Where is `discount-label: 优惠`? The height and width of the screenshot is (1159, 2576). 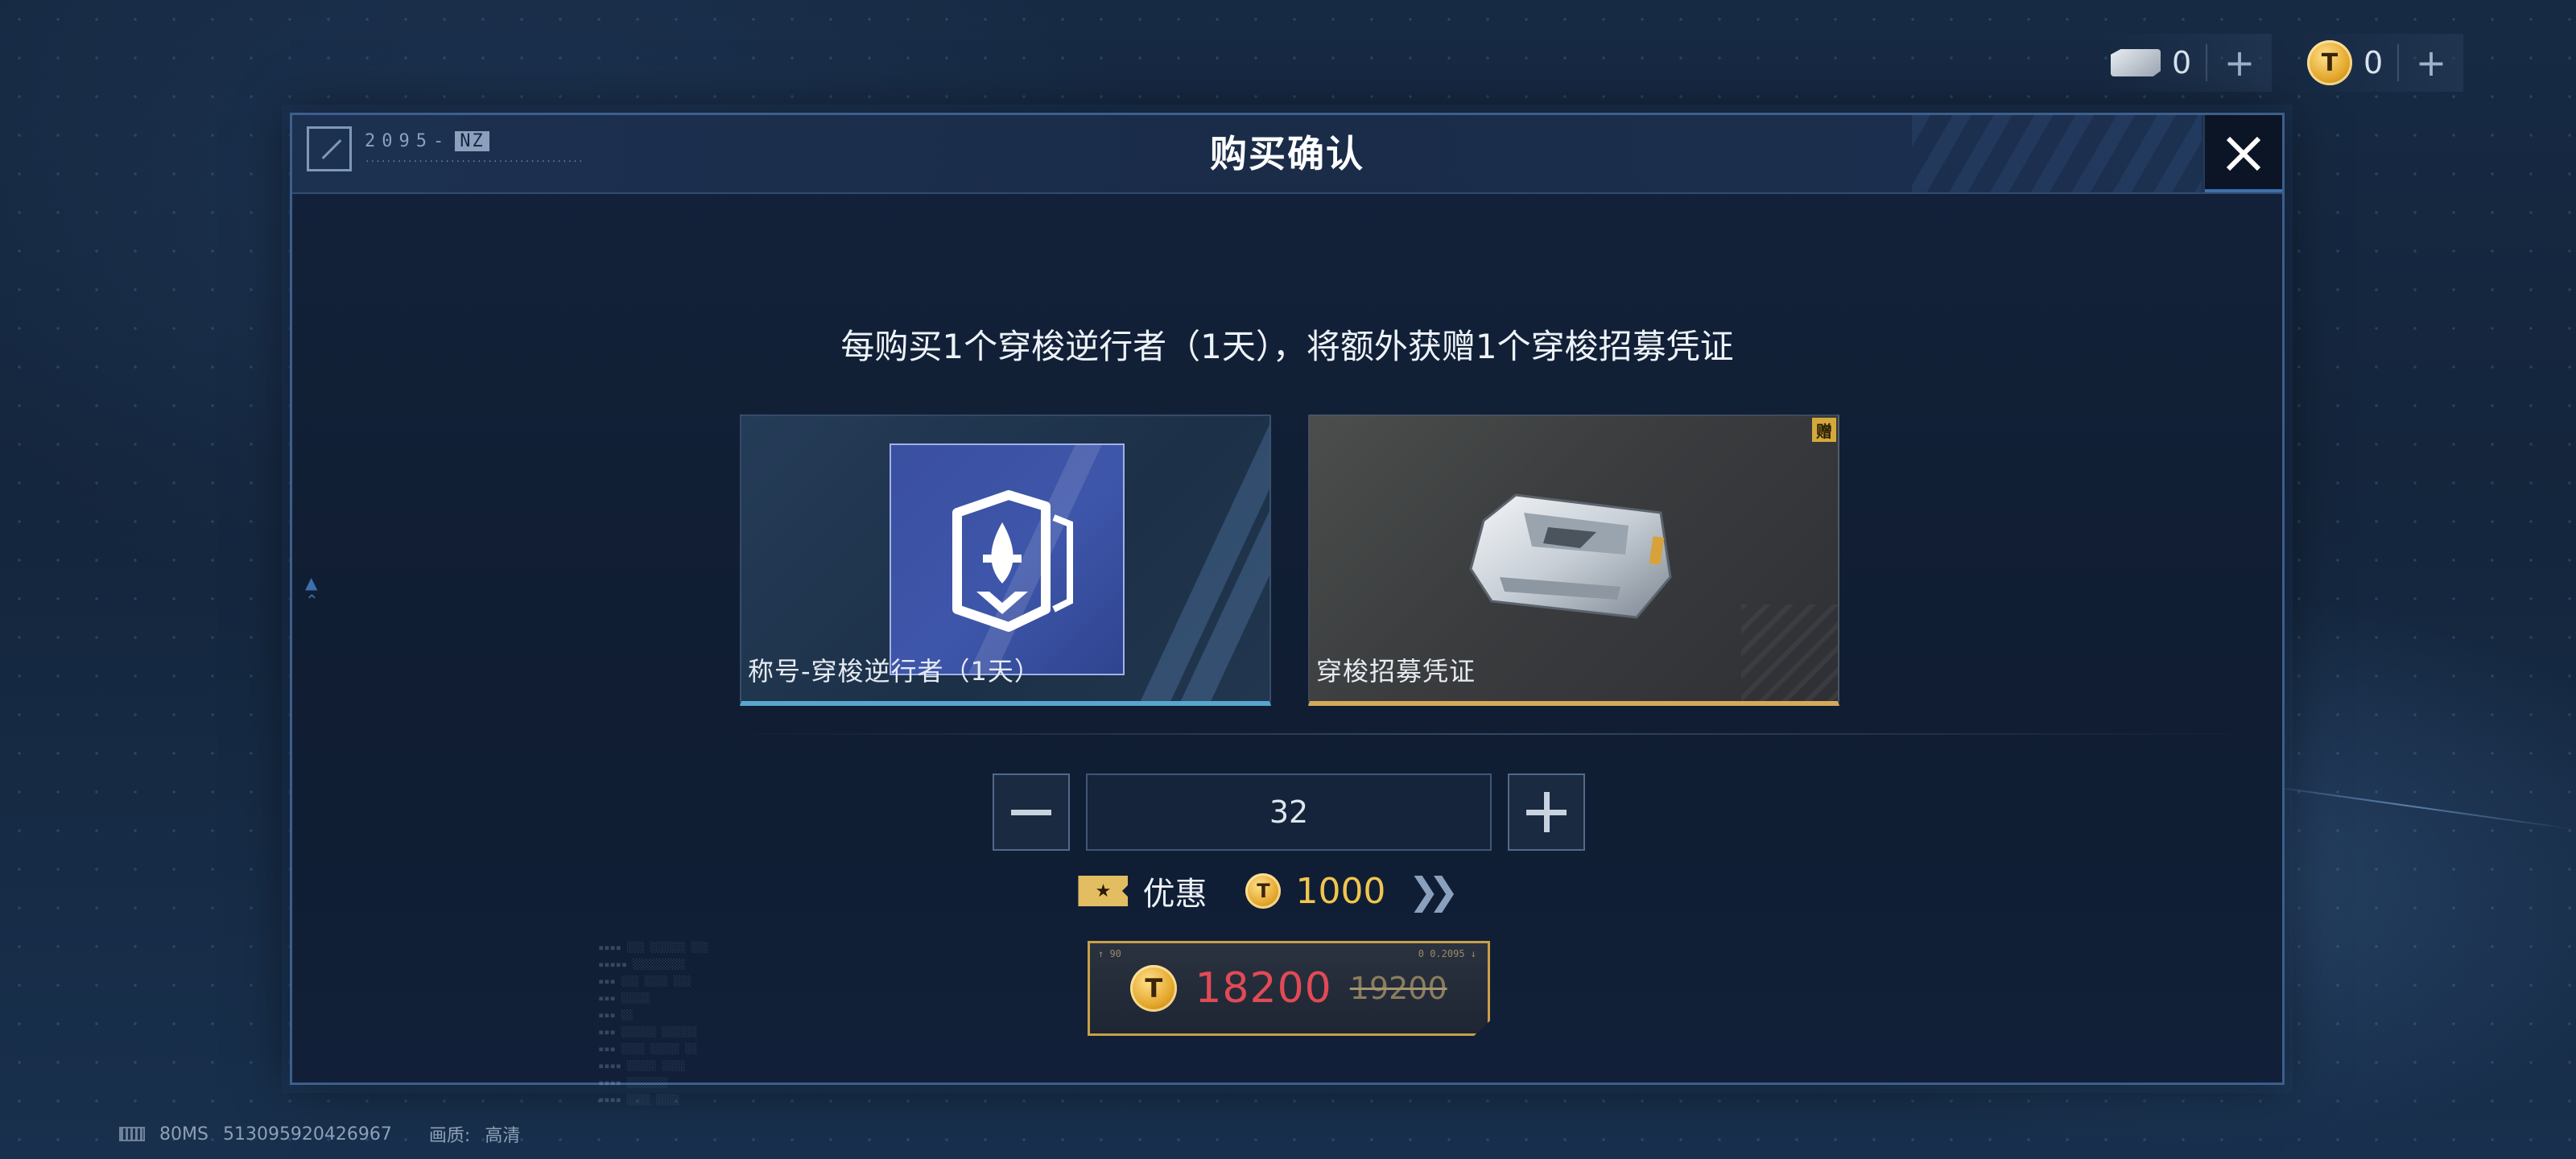 discount-label: 优惠 is located at coordinates (1175, 894).